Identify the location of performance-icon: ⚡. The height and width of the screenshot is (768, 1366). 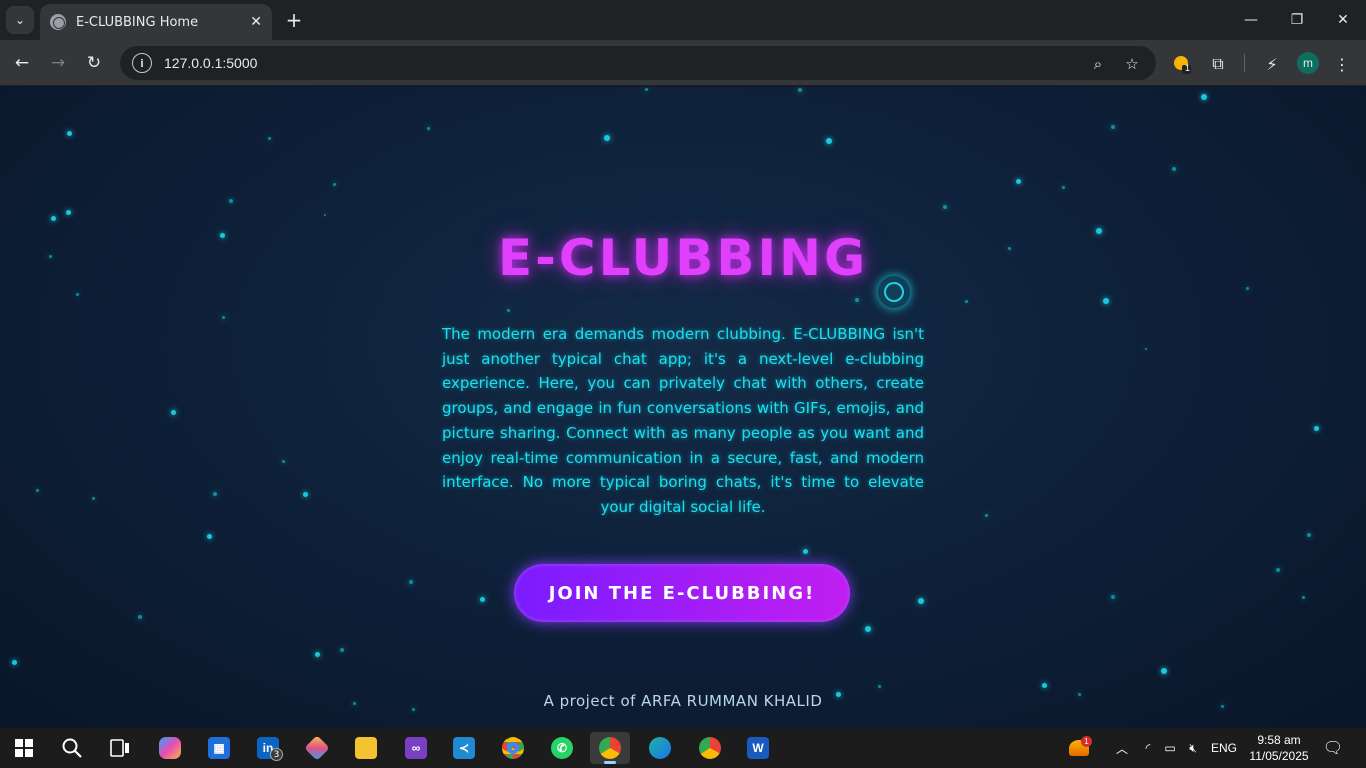
(1272, 64).